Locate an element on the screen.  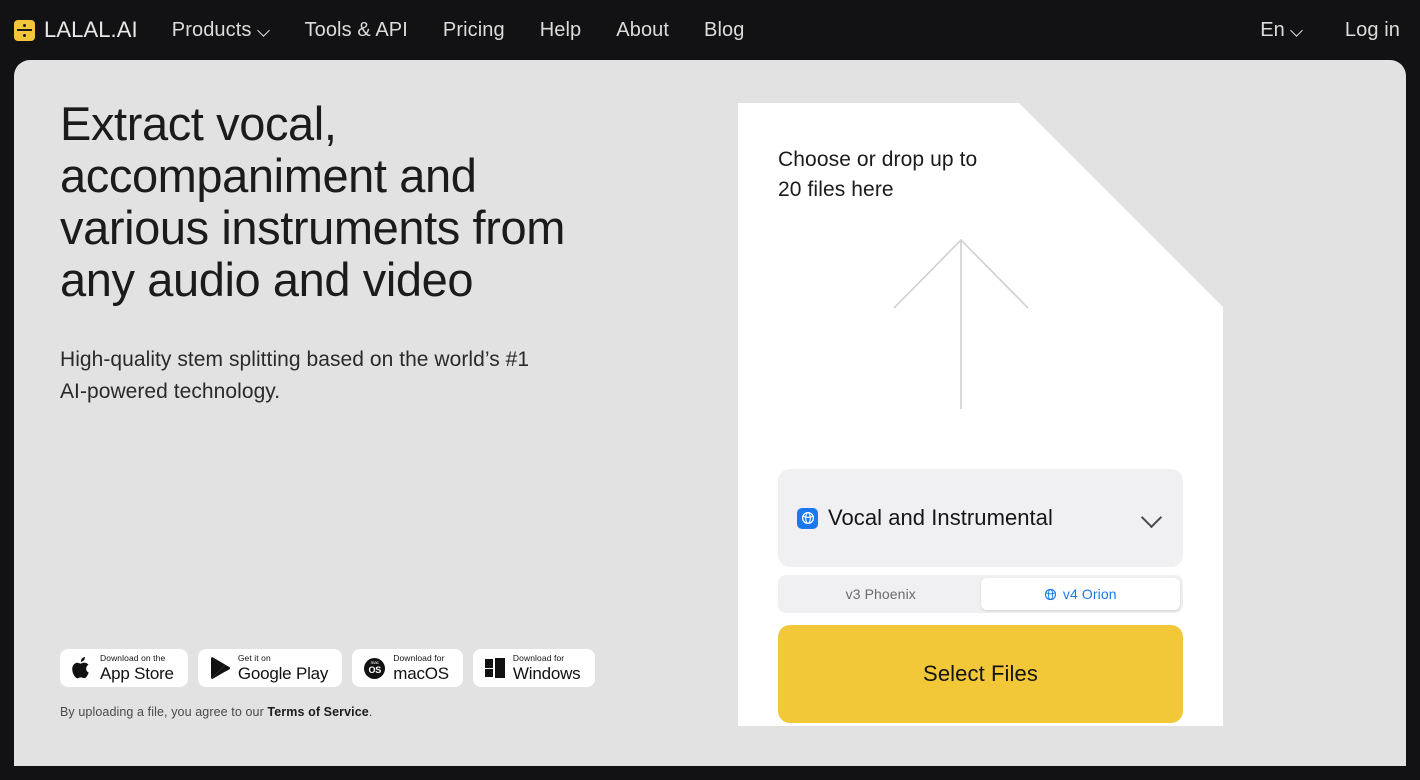
language-selector-label: En is located at coordinates (1272, 29).